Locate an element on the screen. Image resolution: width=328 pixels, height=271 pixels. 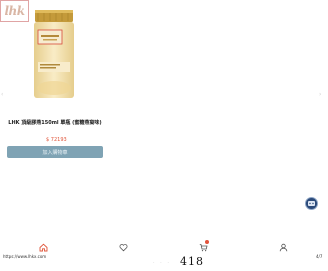
floating-assistant-button is located at coordinates (311, 203).